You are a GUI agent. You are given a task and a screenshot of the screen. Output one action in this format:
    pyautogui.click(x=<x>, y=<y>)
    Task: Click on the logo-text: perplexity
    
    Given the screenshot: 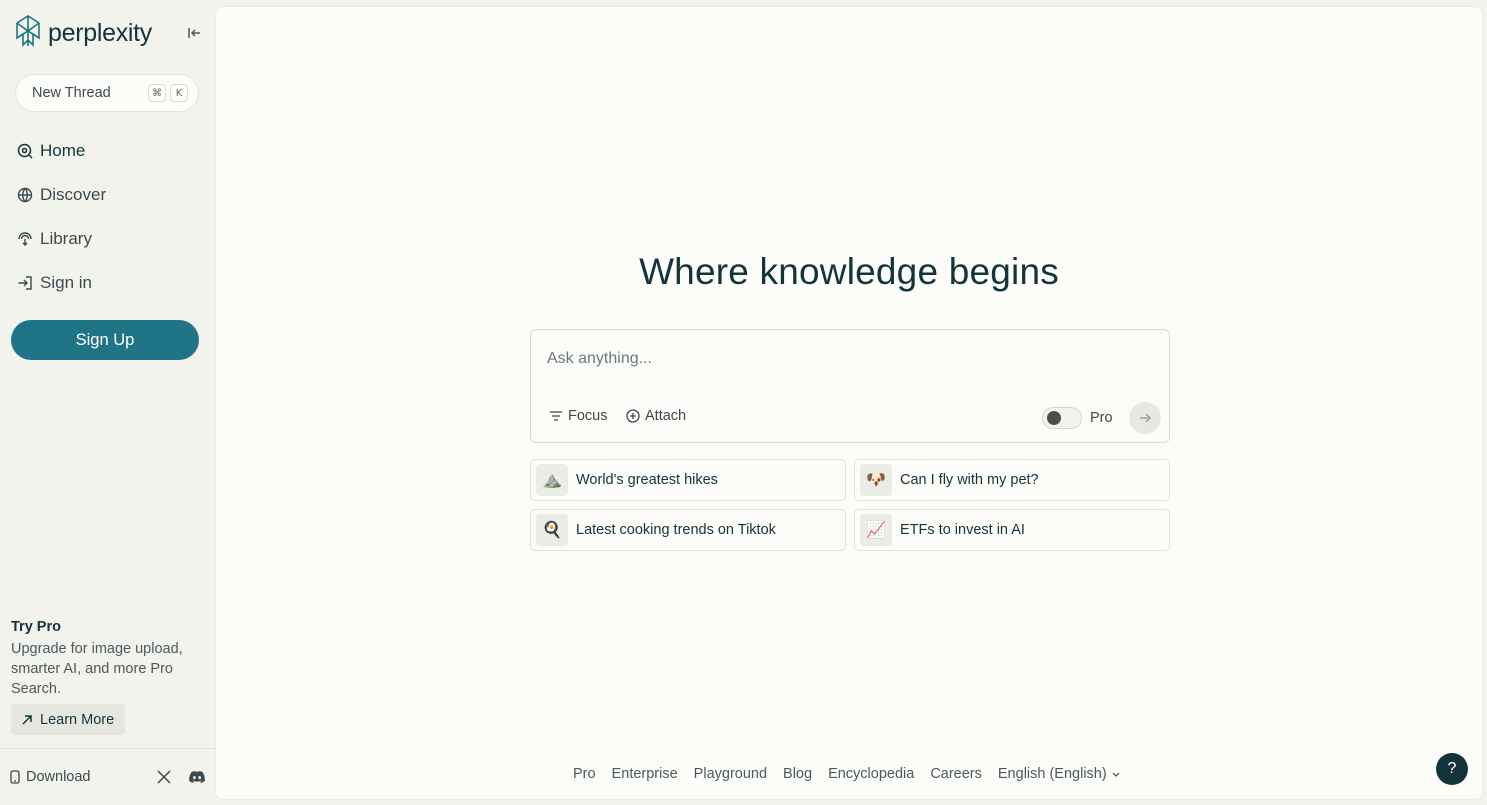 What is the action you would take?
    pyautogui.click(x=100, y=32)
    